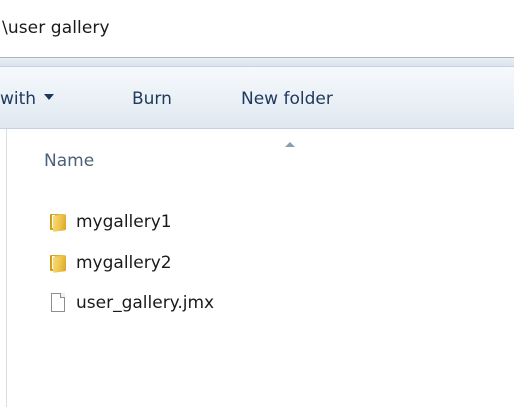  What do you see at coordinates (145, 303) in the screenshot?
I see `file-name: user_gallery.jmx` at bounding box center [145, 303].